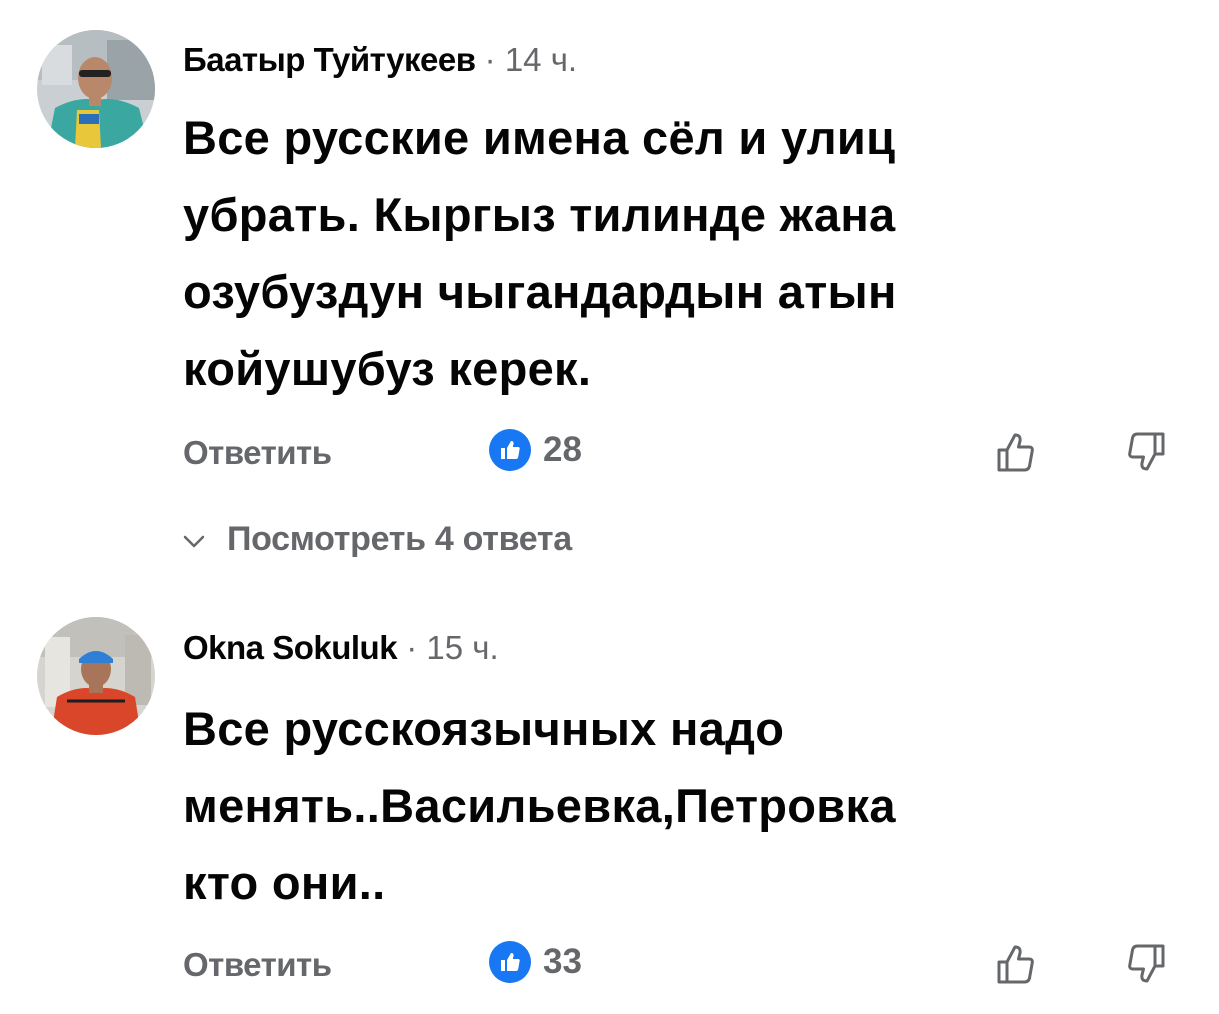  What do you see at coordinates (535, 962) in the screenshot?
I see `like-summary: 33` at bounding box center [535, 962].